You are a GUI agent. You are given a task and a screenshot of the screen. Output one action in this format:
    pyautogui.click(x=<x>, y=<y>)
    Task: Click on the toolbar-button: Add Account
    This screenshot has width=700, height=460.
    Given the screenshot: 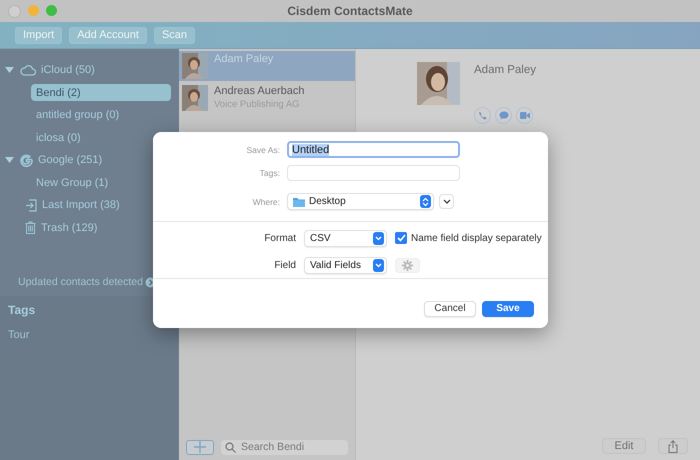 What is the action you would take?
    pyautogui.click(x=108, y=35)
    